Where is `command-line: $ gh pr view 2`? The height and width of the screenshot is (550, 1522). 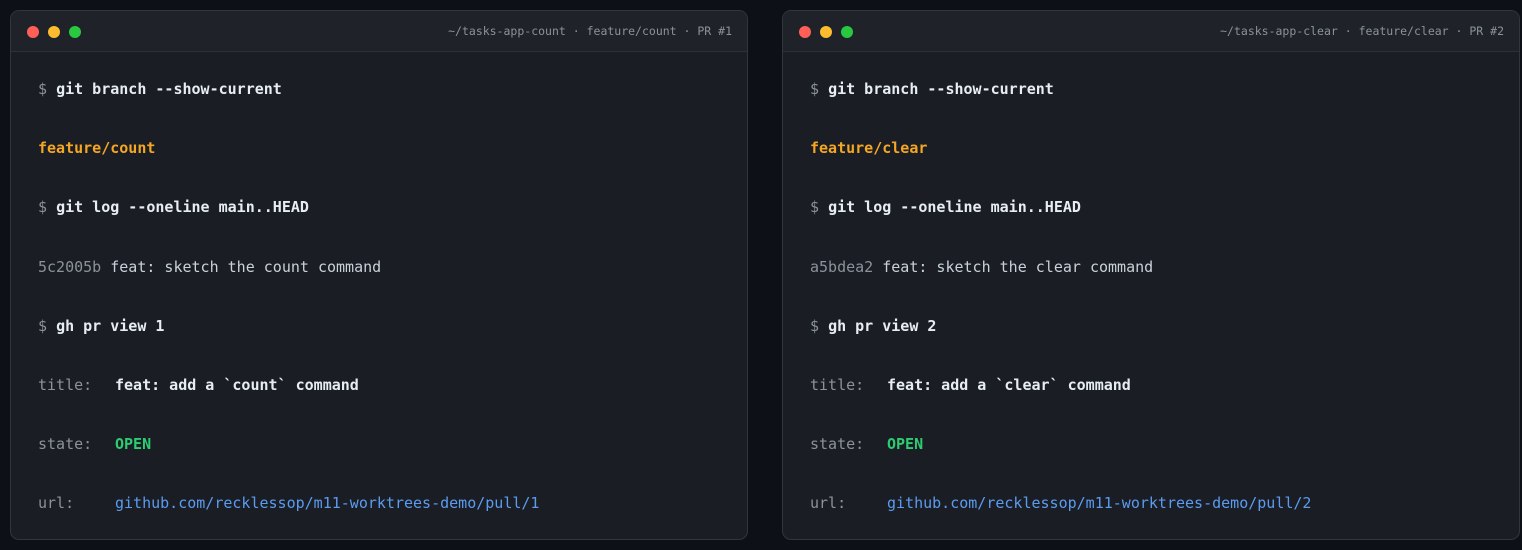 command-line: $ gh pr view 2 is located at coordinates (873, 326).